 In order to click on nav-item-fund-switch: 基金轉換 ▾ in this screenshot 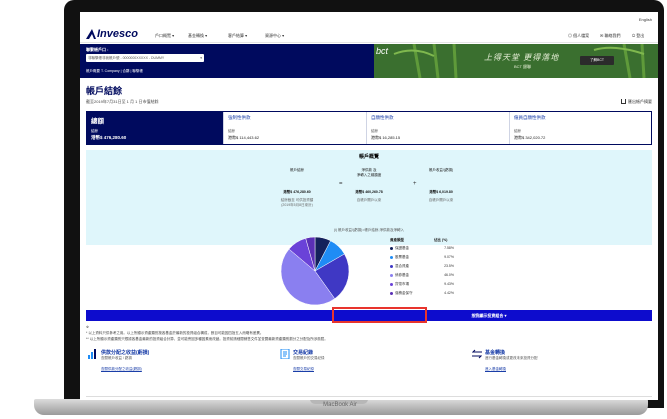, I will do `click(197, 35)`.